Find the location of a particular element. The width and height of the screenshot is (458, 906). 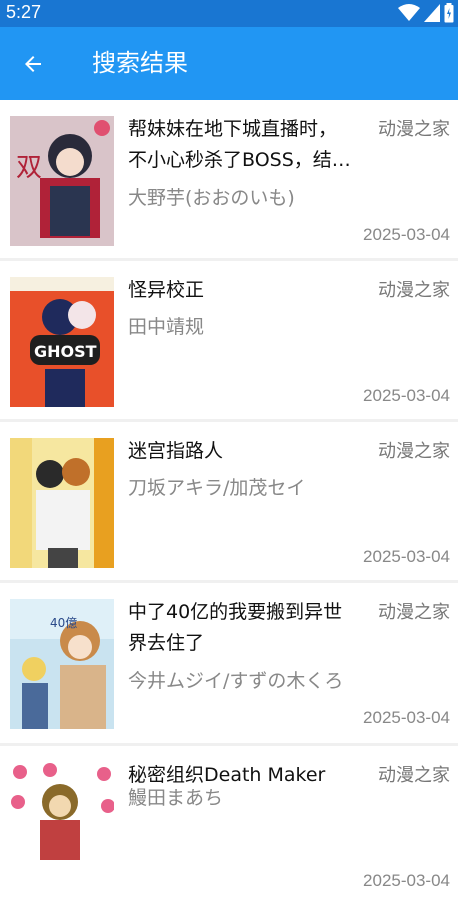

svg-text: GHOST is located at coordinates (65, 351).